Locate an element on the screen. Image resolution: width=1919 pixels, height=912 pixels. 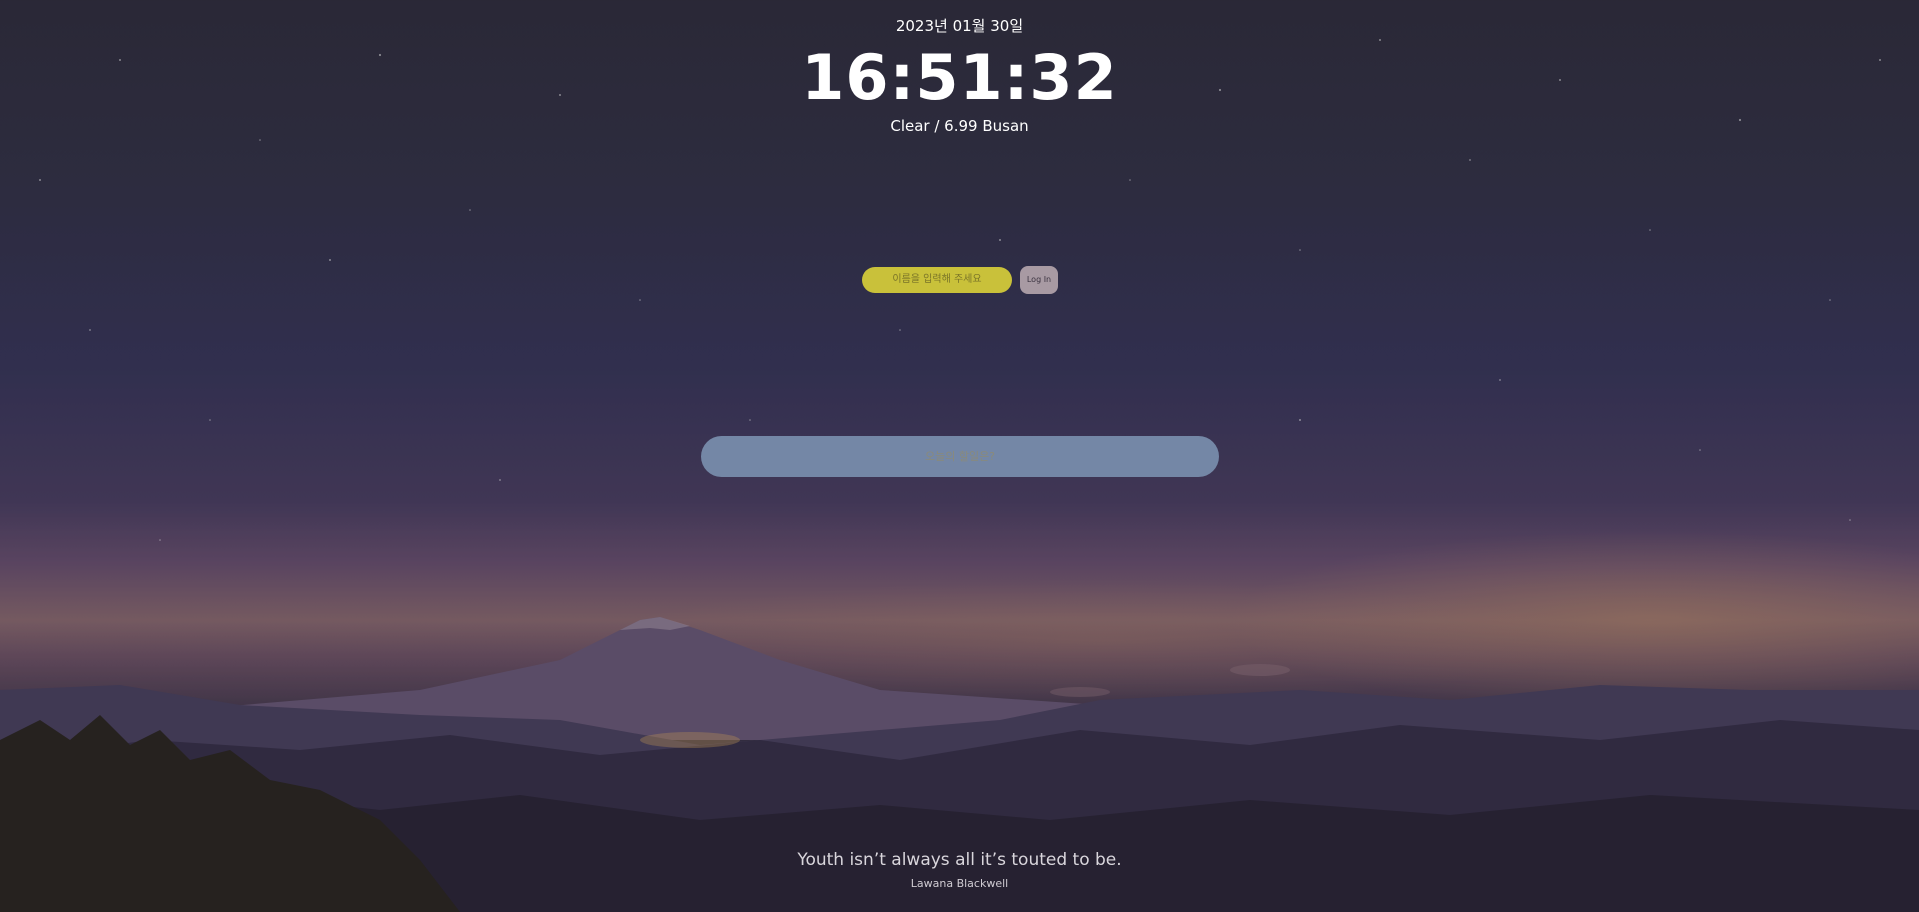
login-button: Log In is located at coordinates (1039, 279).